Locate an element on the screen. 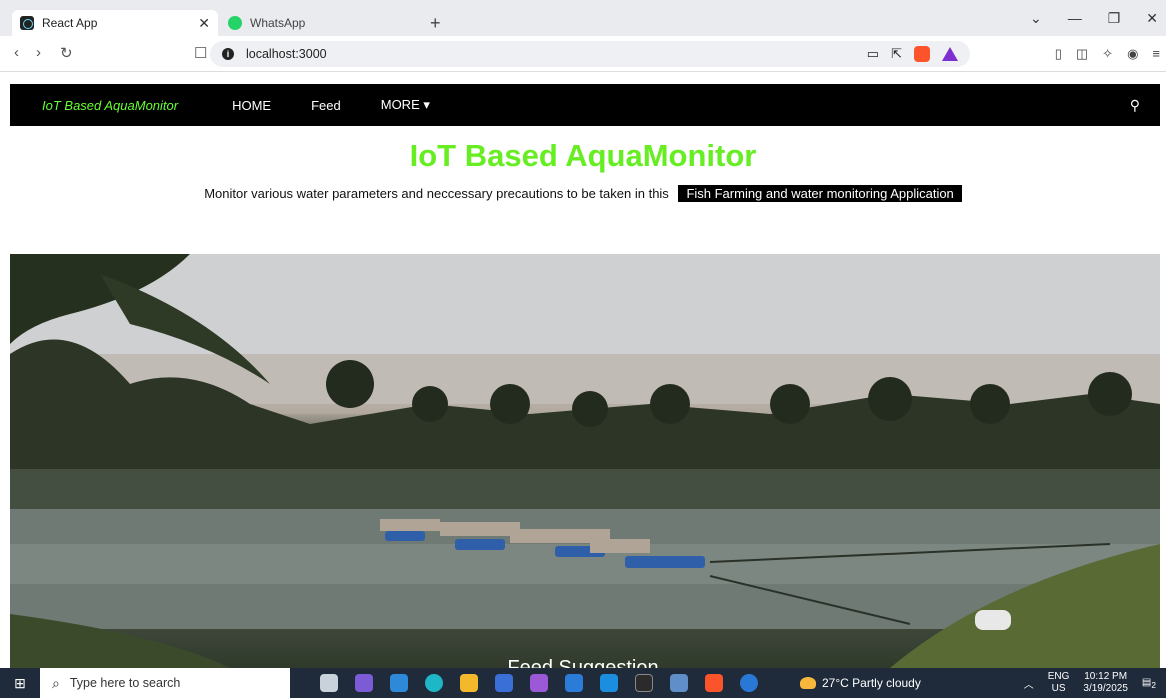  forward-icon: › is located at coordinates (38, 52).